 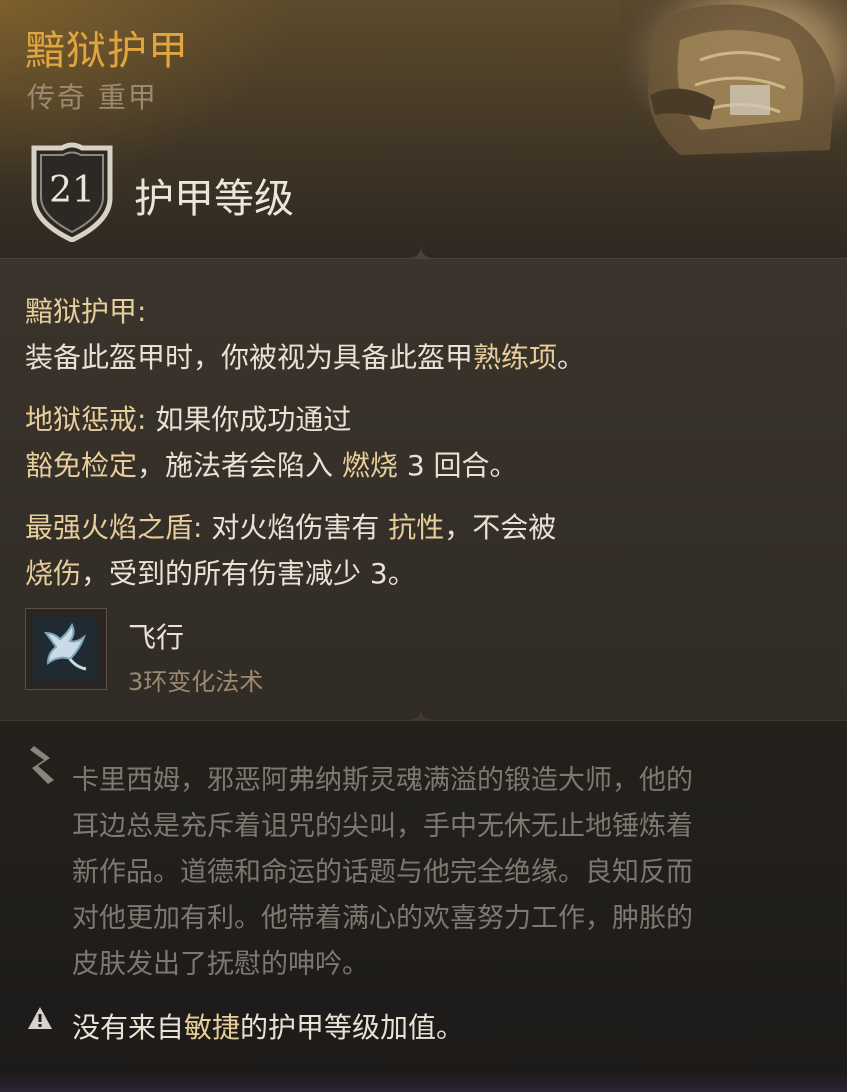 What do you see at coordinates (382, 826) in the screenshot?
I see `lore-line: 耳边总是充斥着诅咒的尖叫，手中无休无止地锤炼着` at bounding box center [382, 826].